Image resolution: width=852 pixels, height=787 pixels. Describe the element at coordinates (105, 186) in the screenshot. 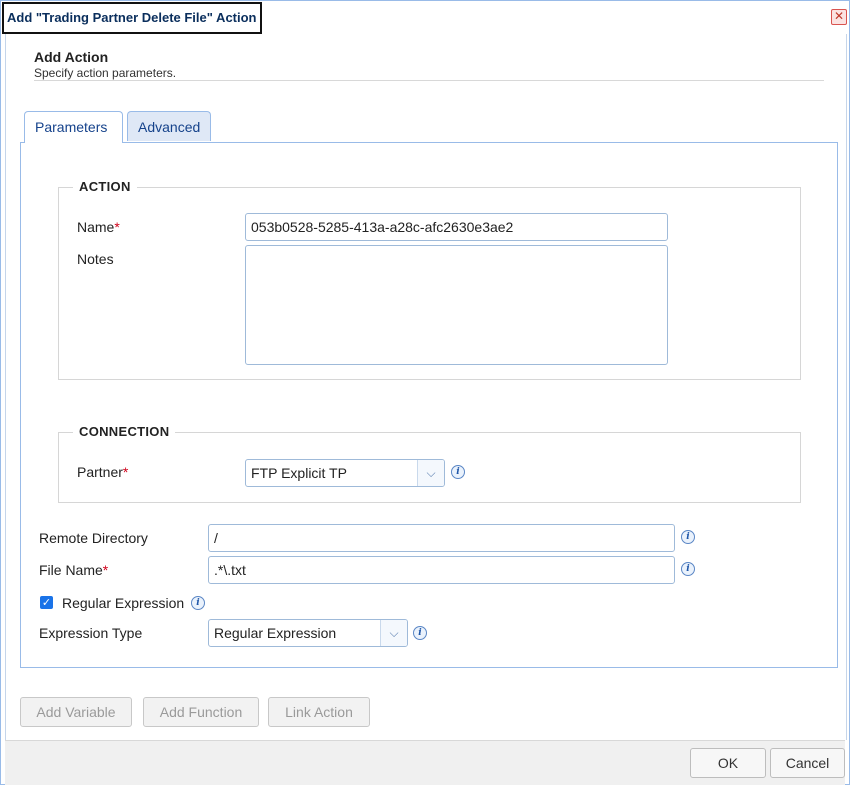

I see `action-legend: ACTION` at that location.